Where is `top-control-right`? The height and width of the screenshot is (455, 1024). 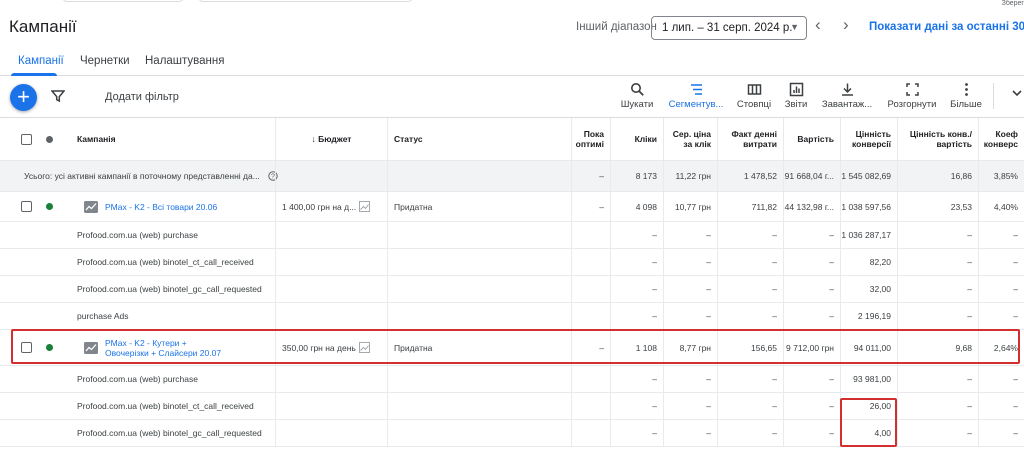 top-control-right is located at coordinates (305, 1).